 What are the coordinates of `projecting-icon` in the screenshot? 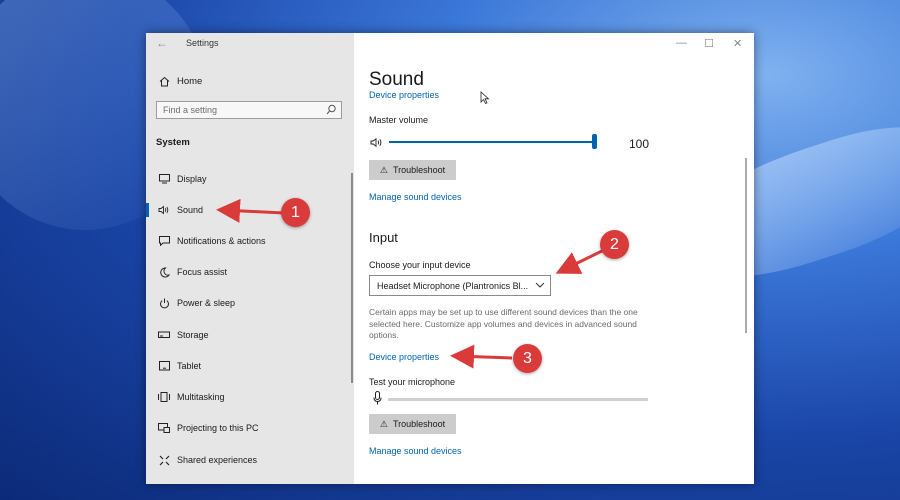 It's located at (164, 428).